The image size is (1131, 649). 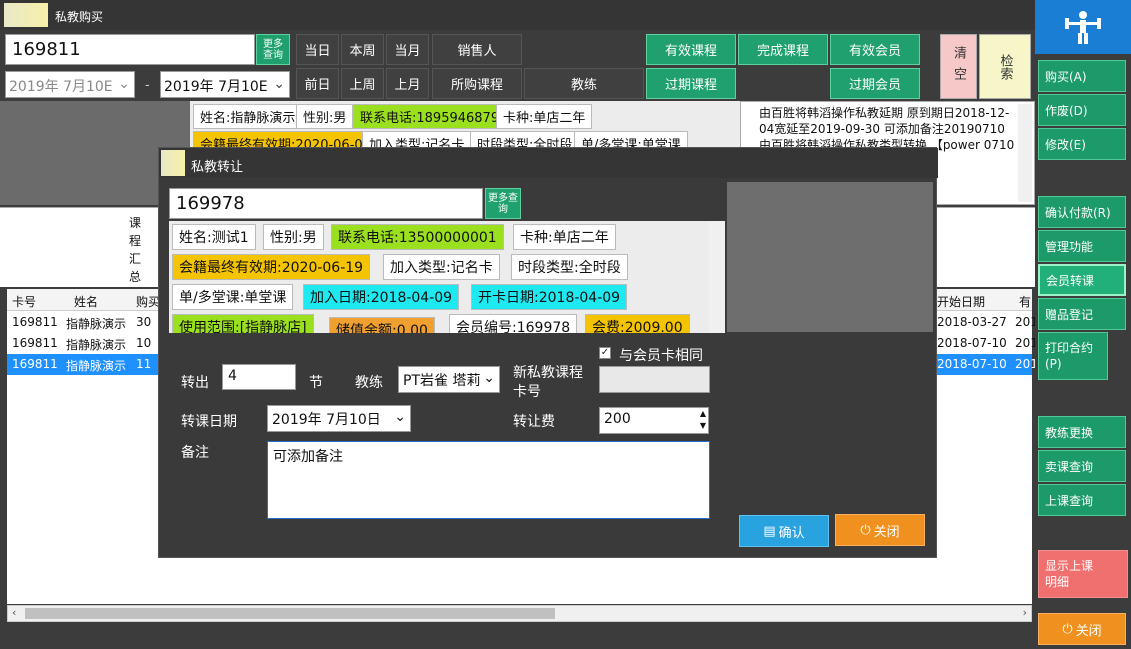 What do you see at coordinates (317, 49) in the screenshot?
I see `period-today-button: 当日` at bounding box center [317, 49].